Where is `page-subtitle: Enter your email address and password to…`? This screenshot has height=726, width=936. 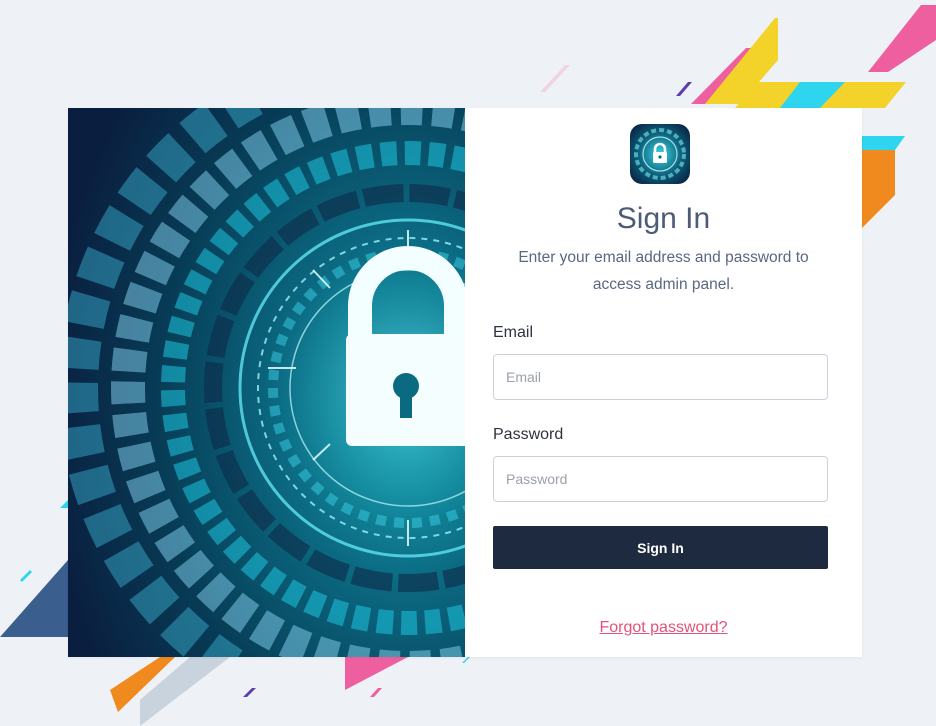 page-subtitle: Enter your email address and password to… is located at coordinates (663, 271).